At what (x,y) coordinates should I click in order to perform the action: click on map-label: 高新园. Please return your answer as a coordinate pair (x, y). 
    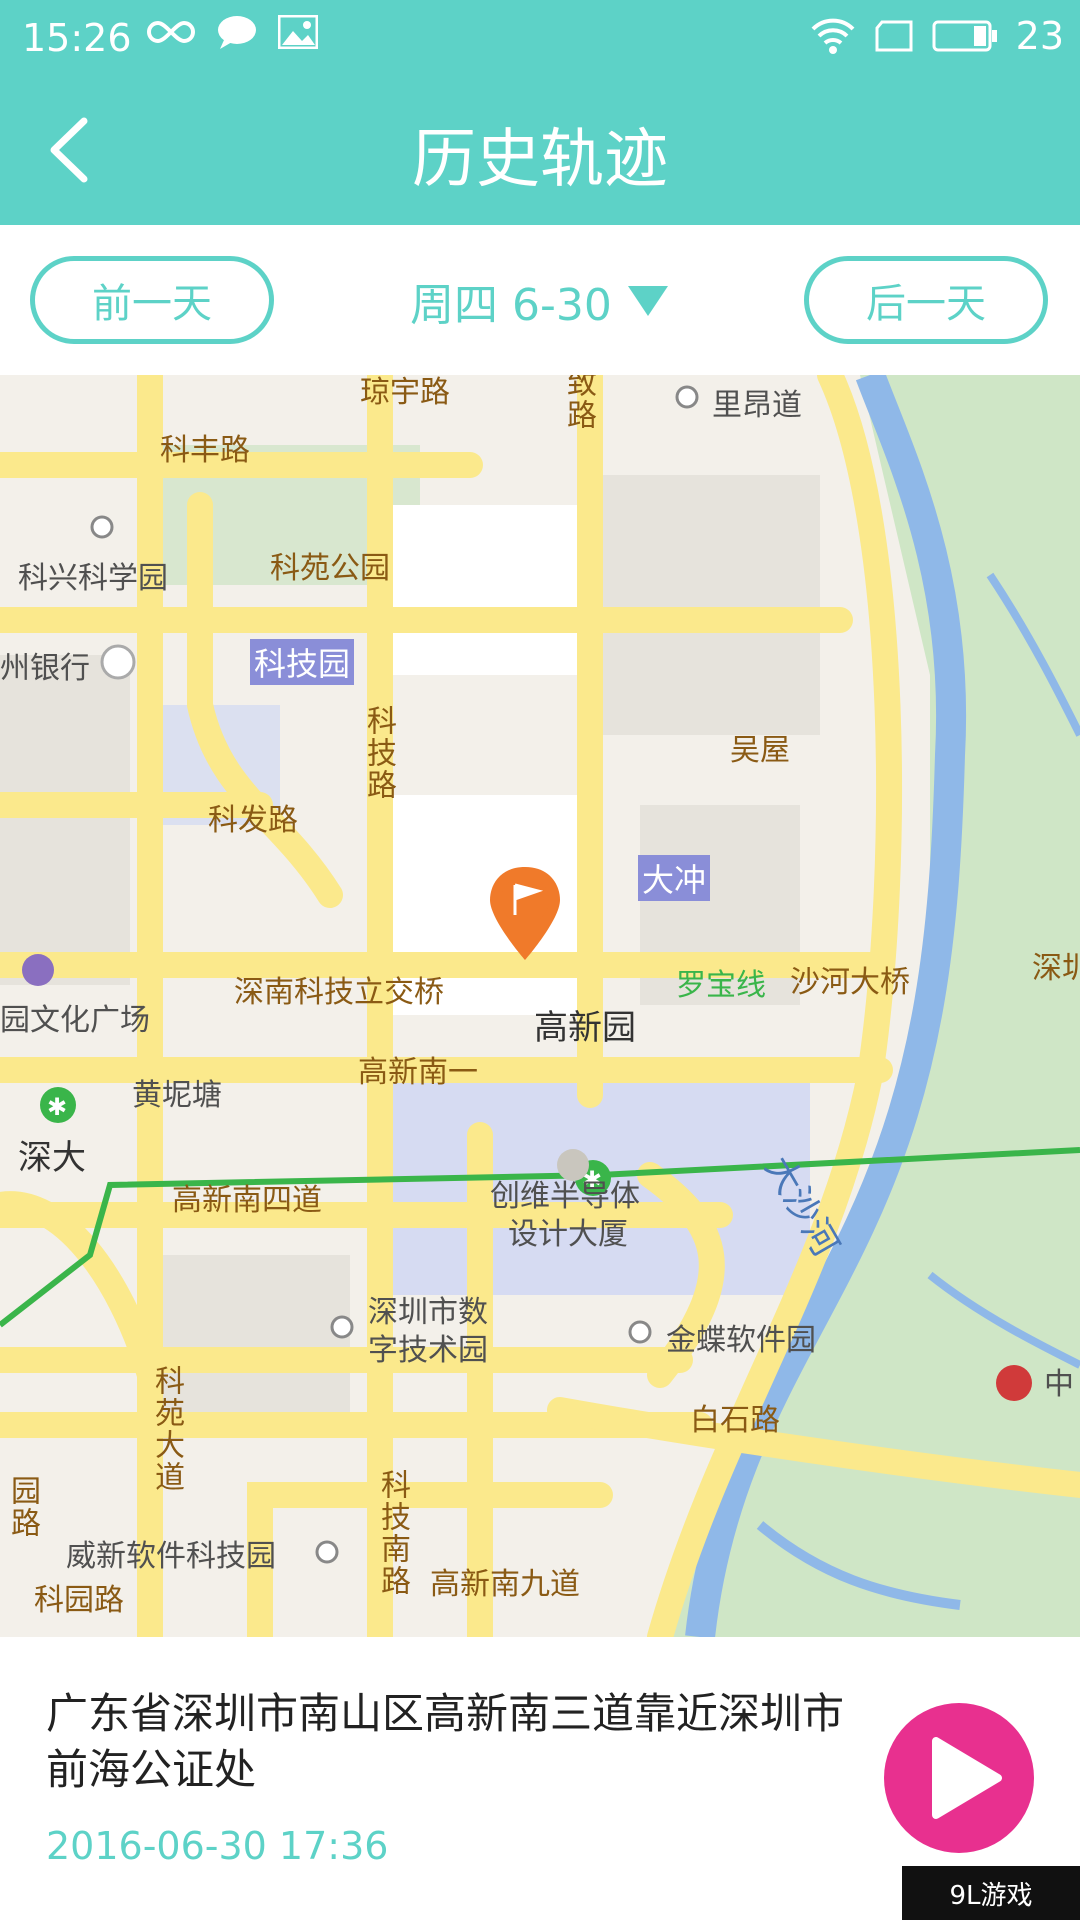
    Looking at the image, I should click on (585, 1028).